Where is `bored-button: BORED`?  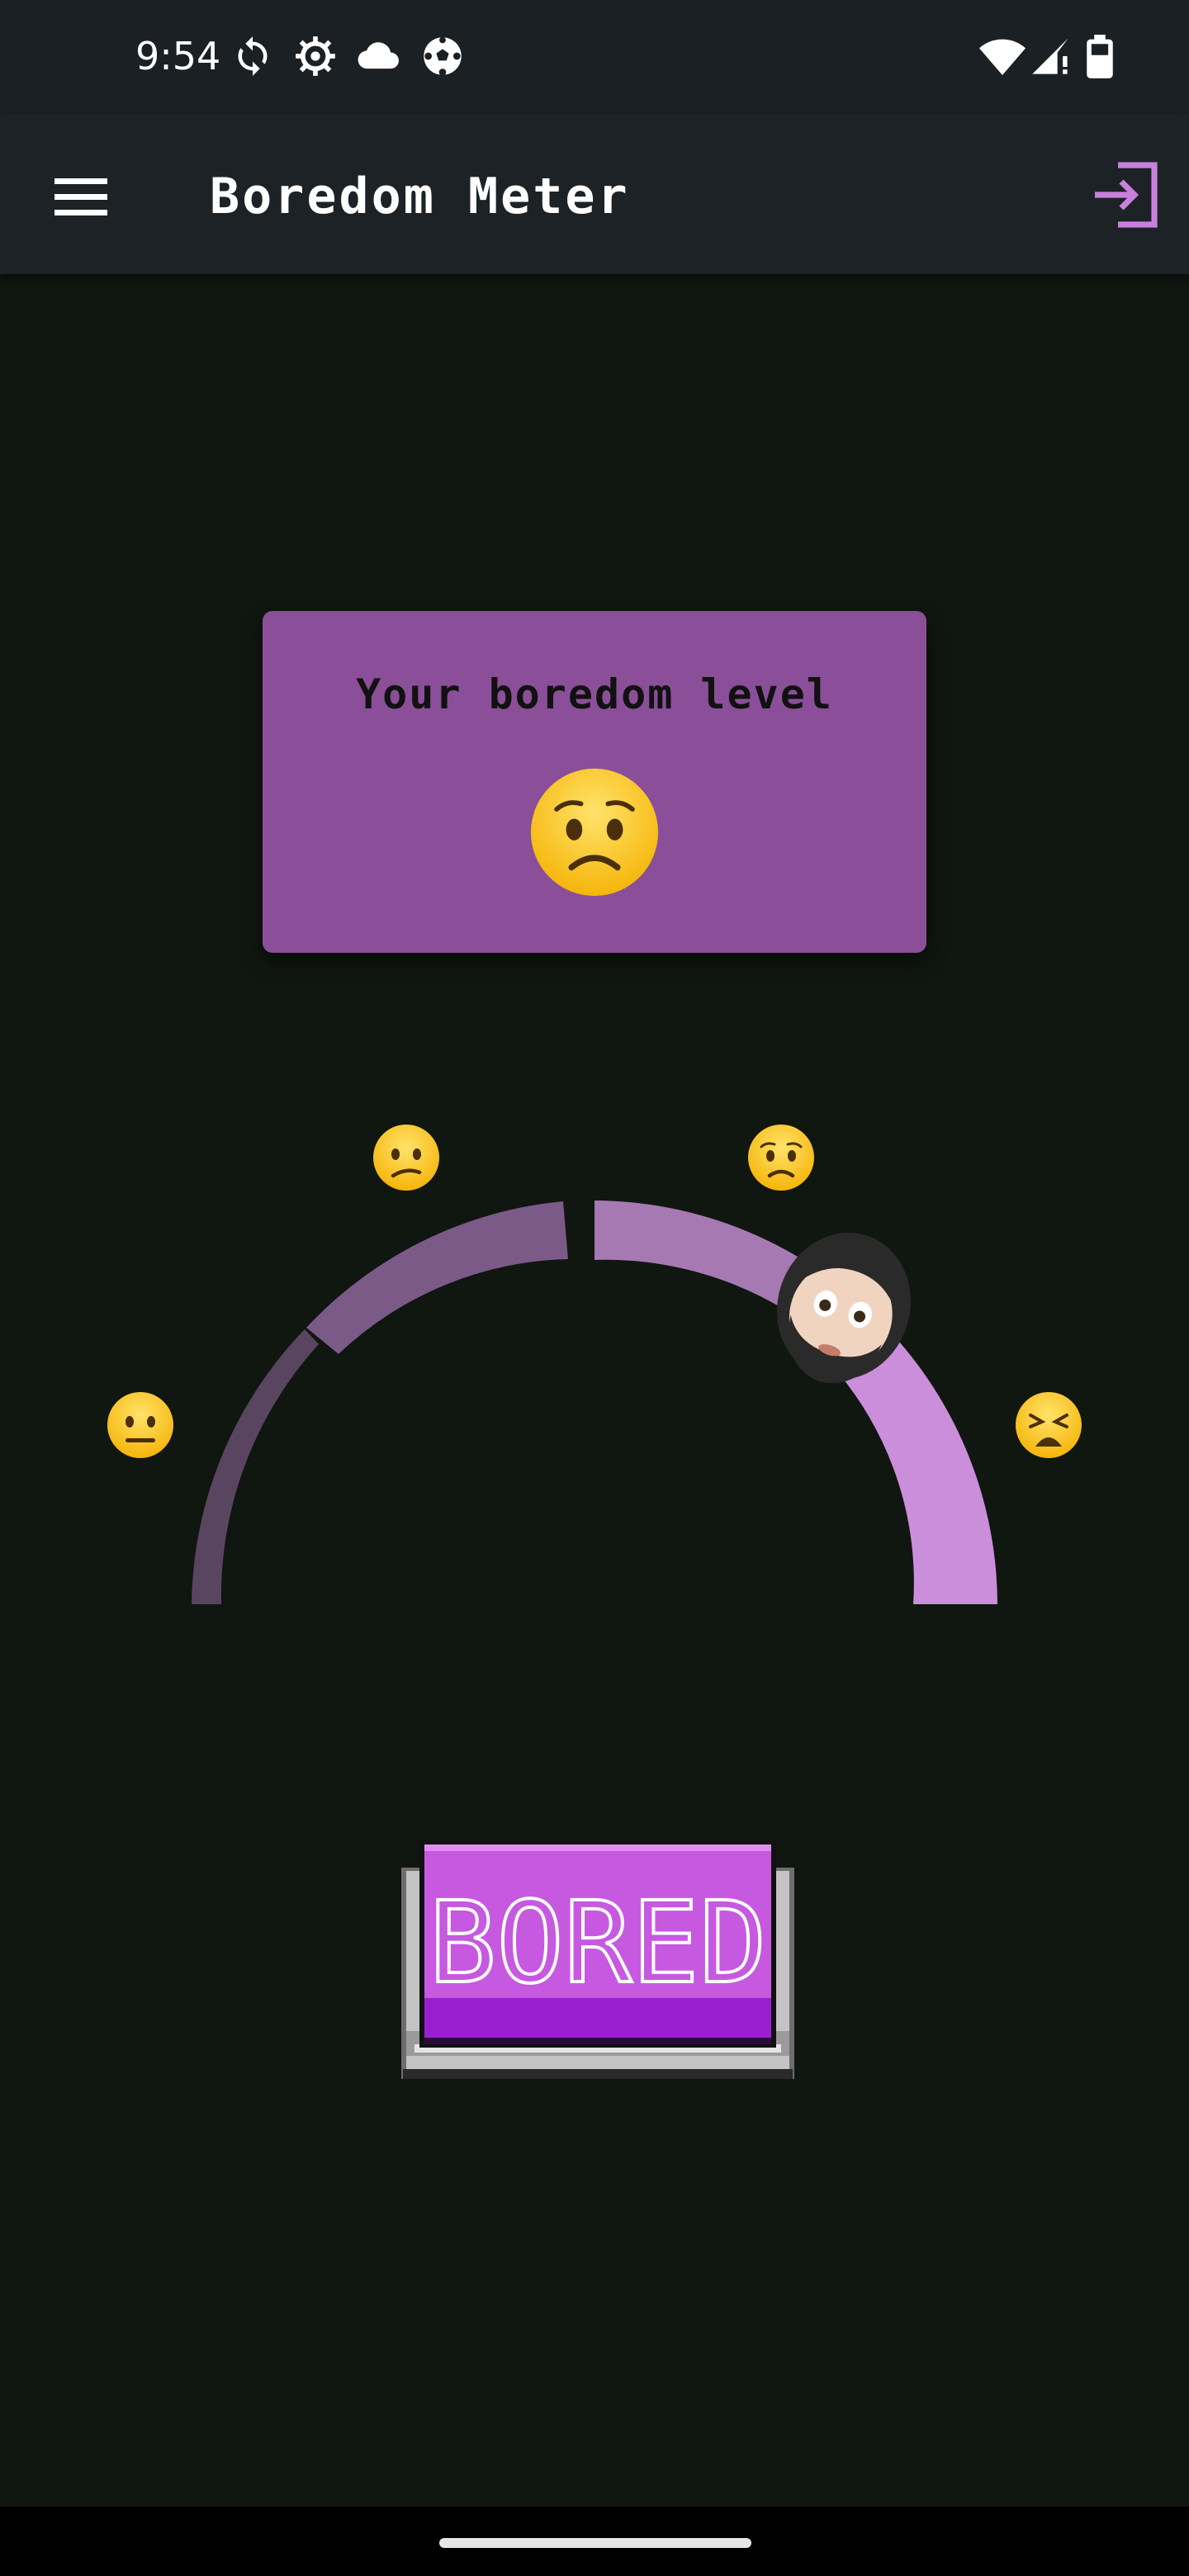 bored-button: BORED is located at coordinates (597, 1963).